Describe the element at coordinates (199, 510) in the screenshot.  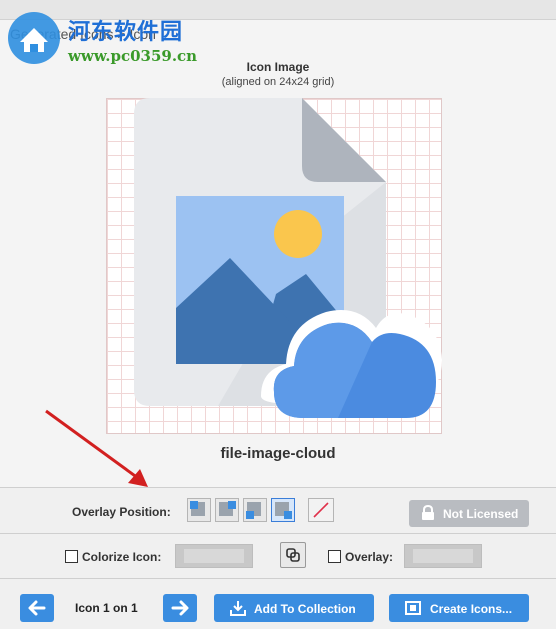
I see `overlay-position-top-left-button` at that location.